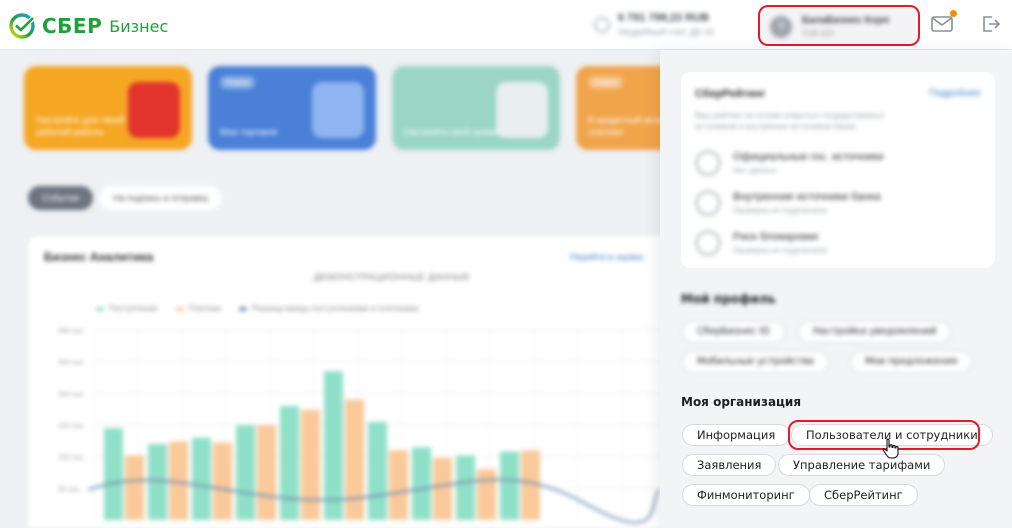 Image resolution: width=1012 pixels, height=528 pixels. What do you see at coordinates (71, 394) in the screenshot?
I see `y-tick-label: 200 тыс.` at bounding box center [71, 394].